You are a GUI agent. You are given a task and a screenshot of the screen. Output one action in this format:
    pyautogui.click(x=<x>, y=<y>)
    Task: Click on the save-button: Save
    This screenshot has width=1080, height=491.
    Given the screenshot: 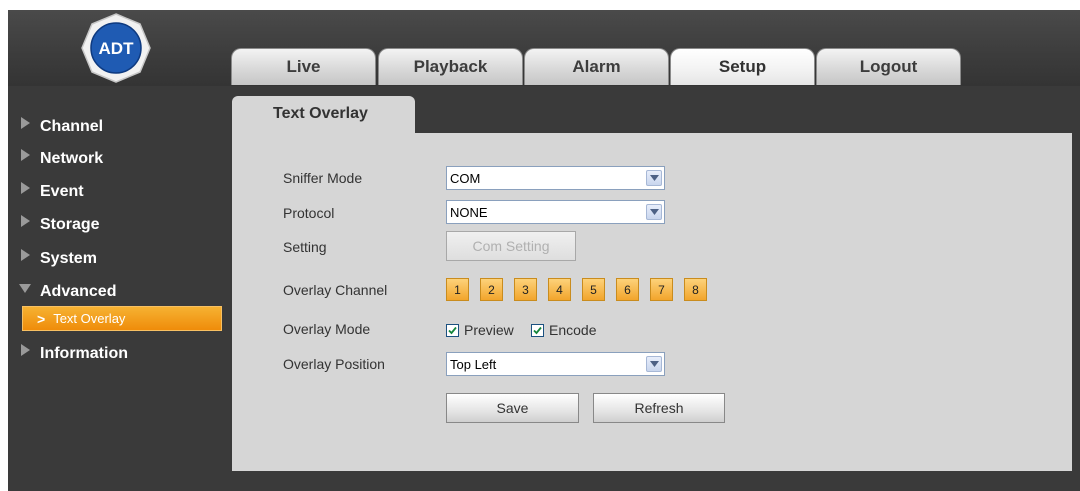 What is the action you would take?
    pyautogui.click(x=512, y=408)
    